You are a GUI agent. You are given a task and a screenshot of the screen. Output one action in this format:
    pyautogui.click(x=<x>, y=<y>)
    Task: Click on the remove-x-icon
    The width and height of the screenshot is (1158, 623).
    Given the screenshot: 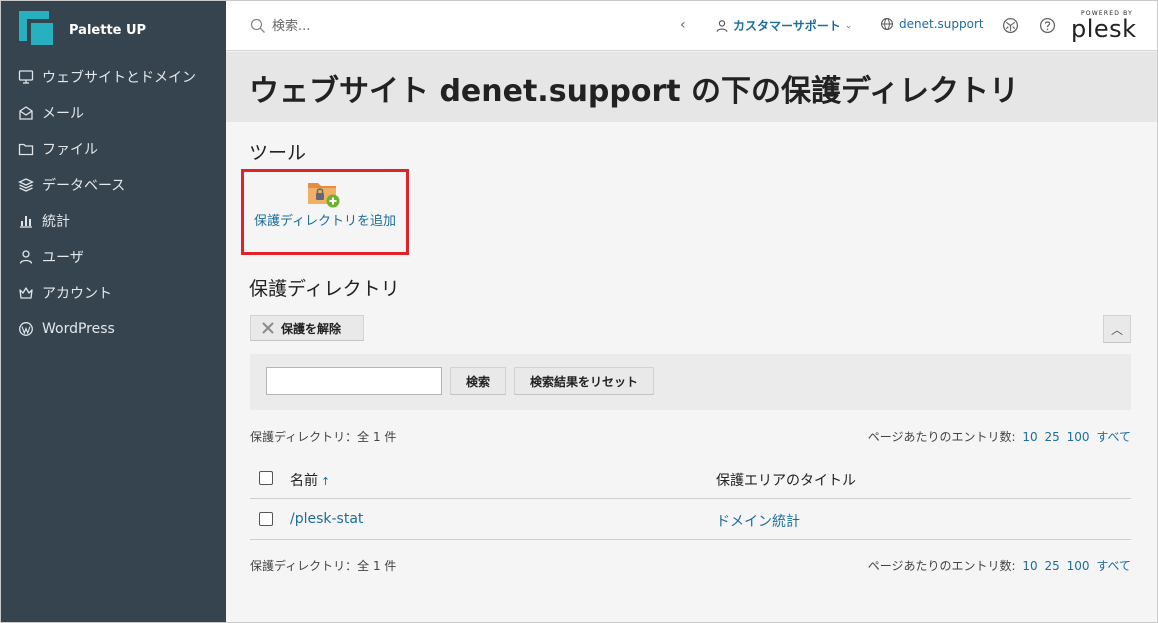 What is the action you would take?
    pyautogui.click(x=268, y=328)
    